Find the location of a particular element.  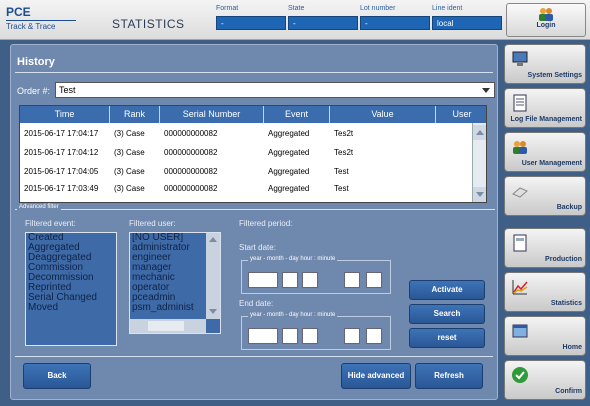

nav-backup: Backup is located at coordinates (545, 196).